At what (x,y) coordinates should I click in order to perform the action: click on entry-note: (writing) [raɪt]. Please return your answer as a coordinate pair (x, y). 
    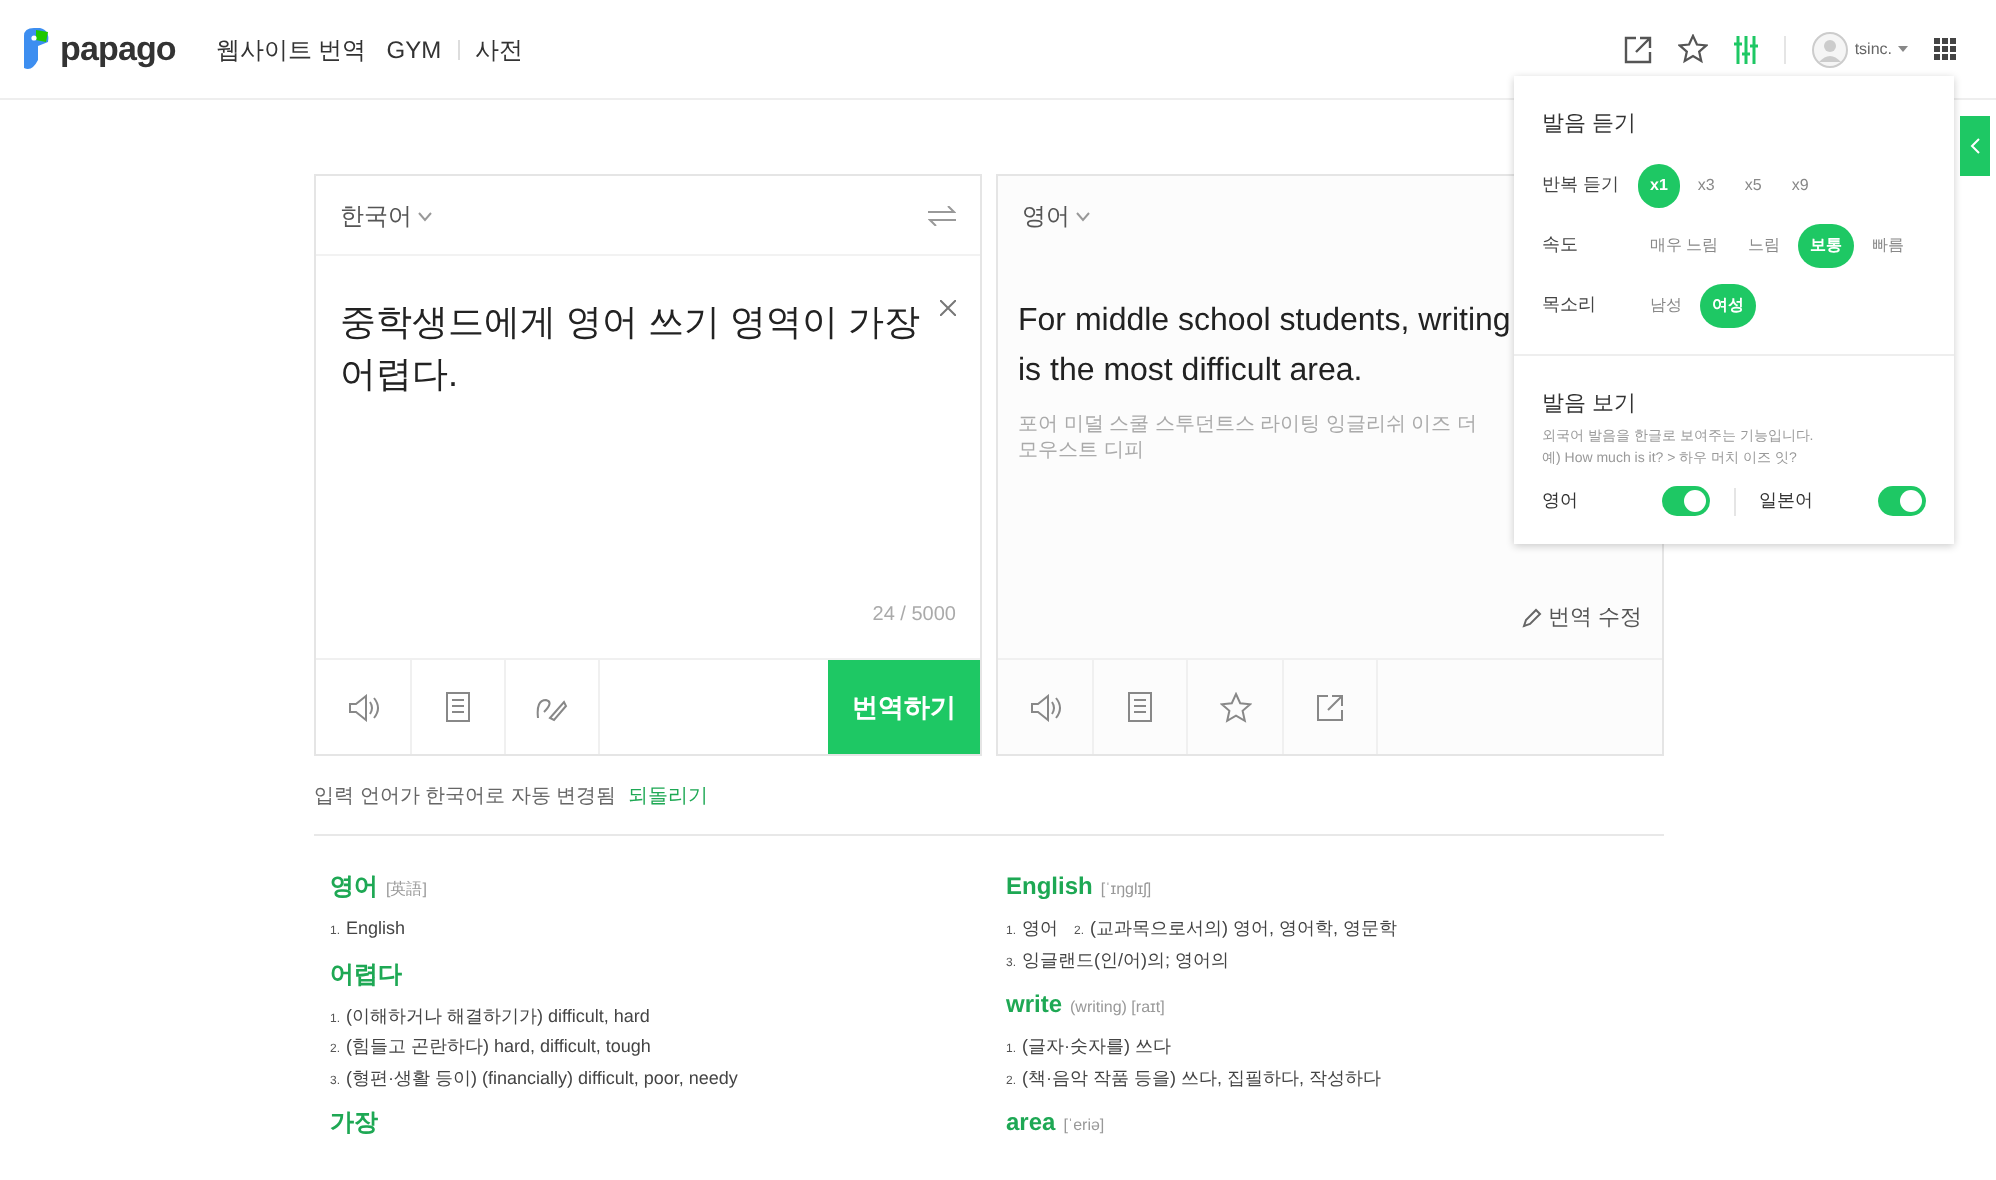
    Looking at the image, I should click on (1117, 1008).